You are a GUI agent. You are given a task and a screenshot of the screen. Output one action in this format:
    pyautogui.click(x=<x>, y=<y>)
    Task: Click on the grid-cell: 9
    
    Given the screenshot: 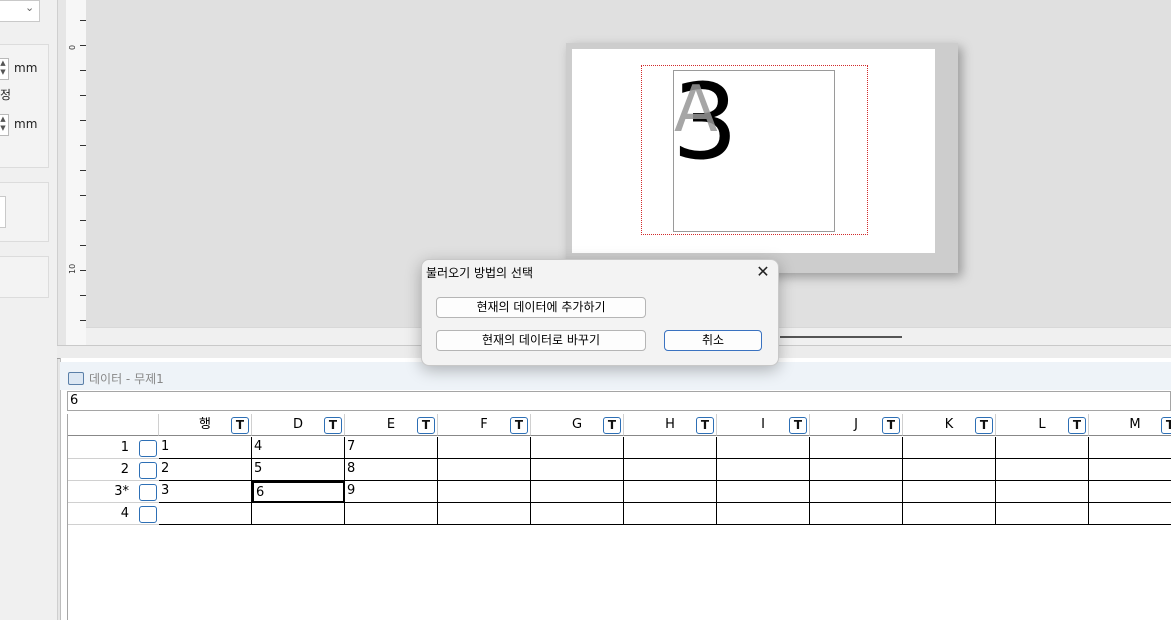 What is the action you would take?
    pyautogui.click(x=391, y=492)
    